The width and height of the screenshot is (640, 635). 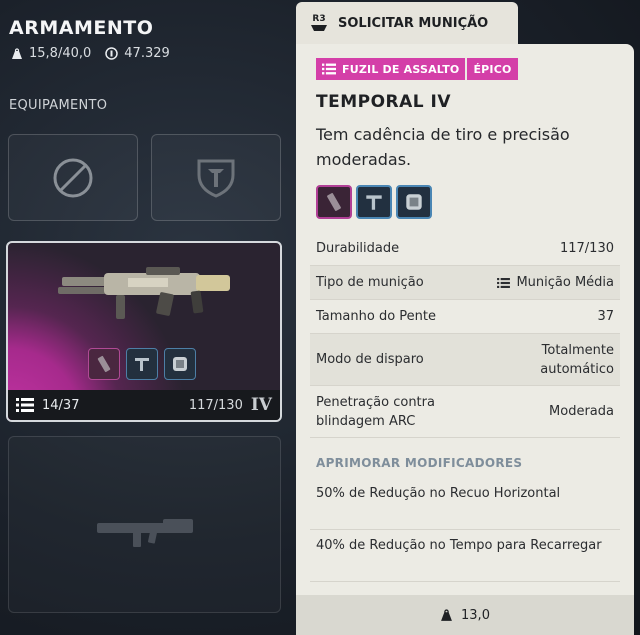 I want to click on equipment-slot-empty, so click(x=73, y=177).